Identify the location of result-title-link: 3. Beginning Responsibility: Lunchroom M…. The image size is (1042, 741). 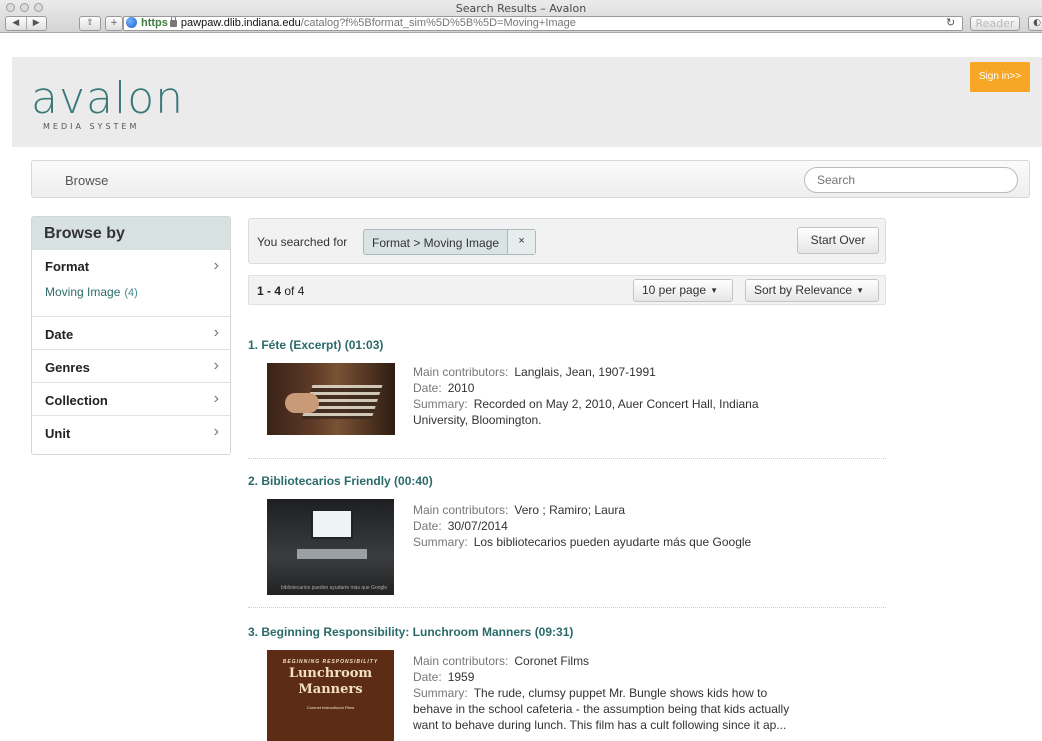
(567, 632).